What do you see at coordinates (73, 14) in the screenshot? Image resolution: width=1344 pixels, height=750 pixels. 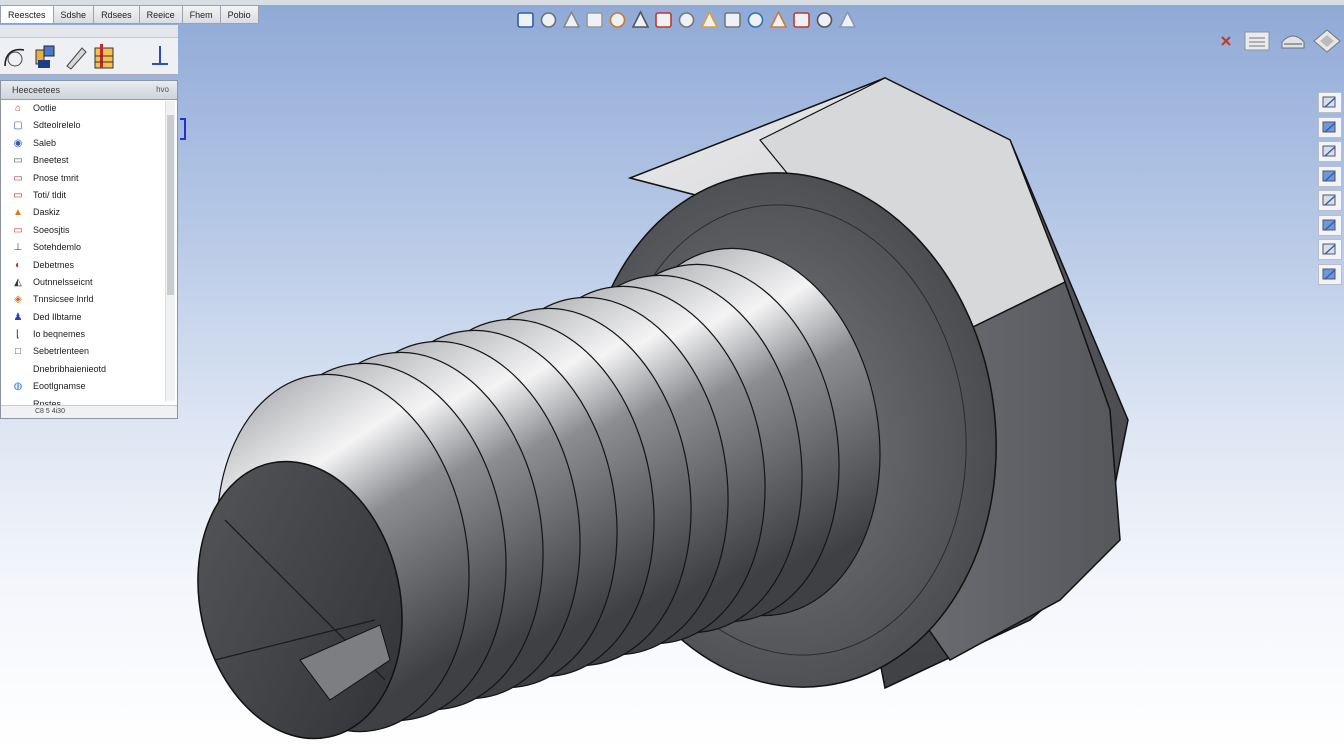 I see `tab-1: Sdshe` at bounding box center [73, 14].